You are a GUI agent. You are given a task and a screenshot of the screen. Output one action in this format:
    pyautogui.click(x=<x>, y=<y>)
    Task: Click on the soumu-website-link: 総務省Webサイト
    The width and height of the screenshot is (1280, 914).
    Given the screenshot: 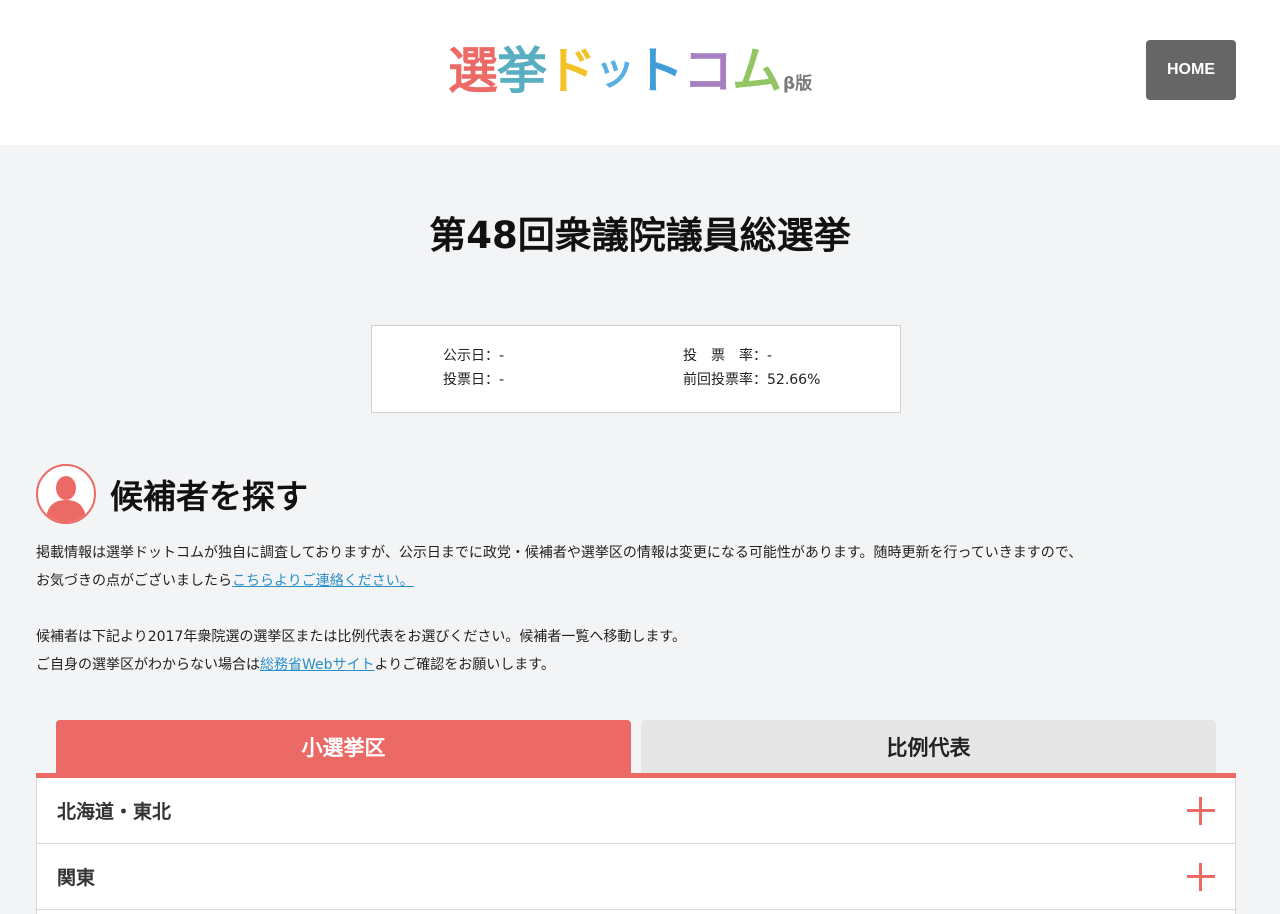 What is the action you would take?
    pyautogui.click(x=317, y=665)
    